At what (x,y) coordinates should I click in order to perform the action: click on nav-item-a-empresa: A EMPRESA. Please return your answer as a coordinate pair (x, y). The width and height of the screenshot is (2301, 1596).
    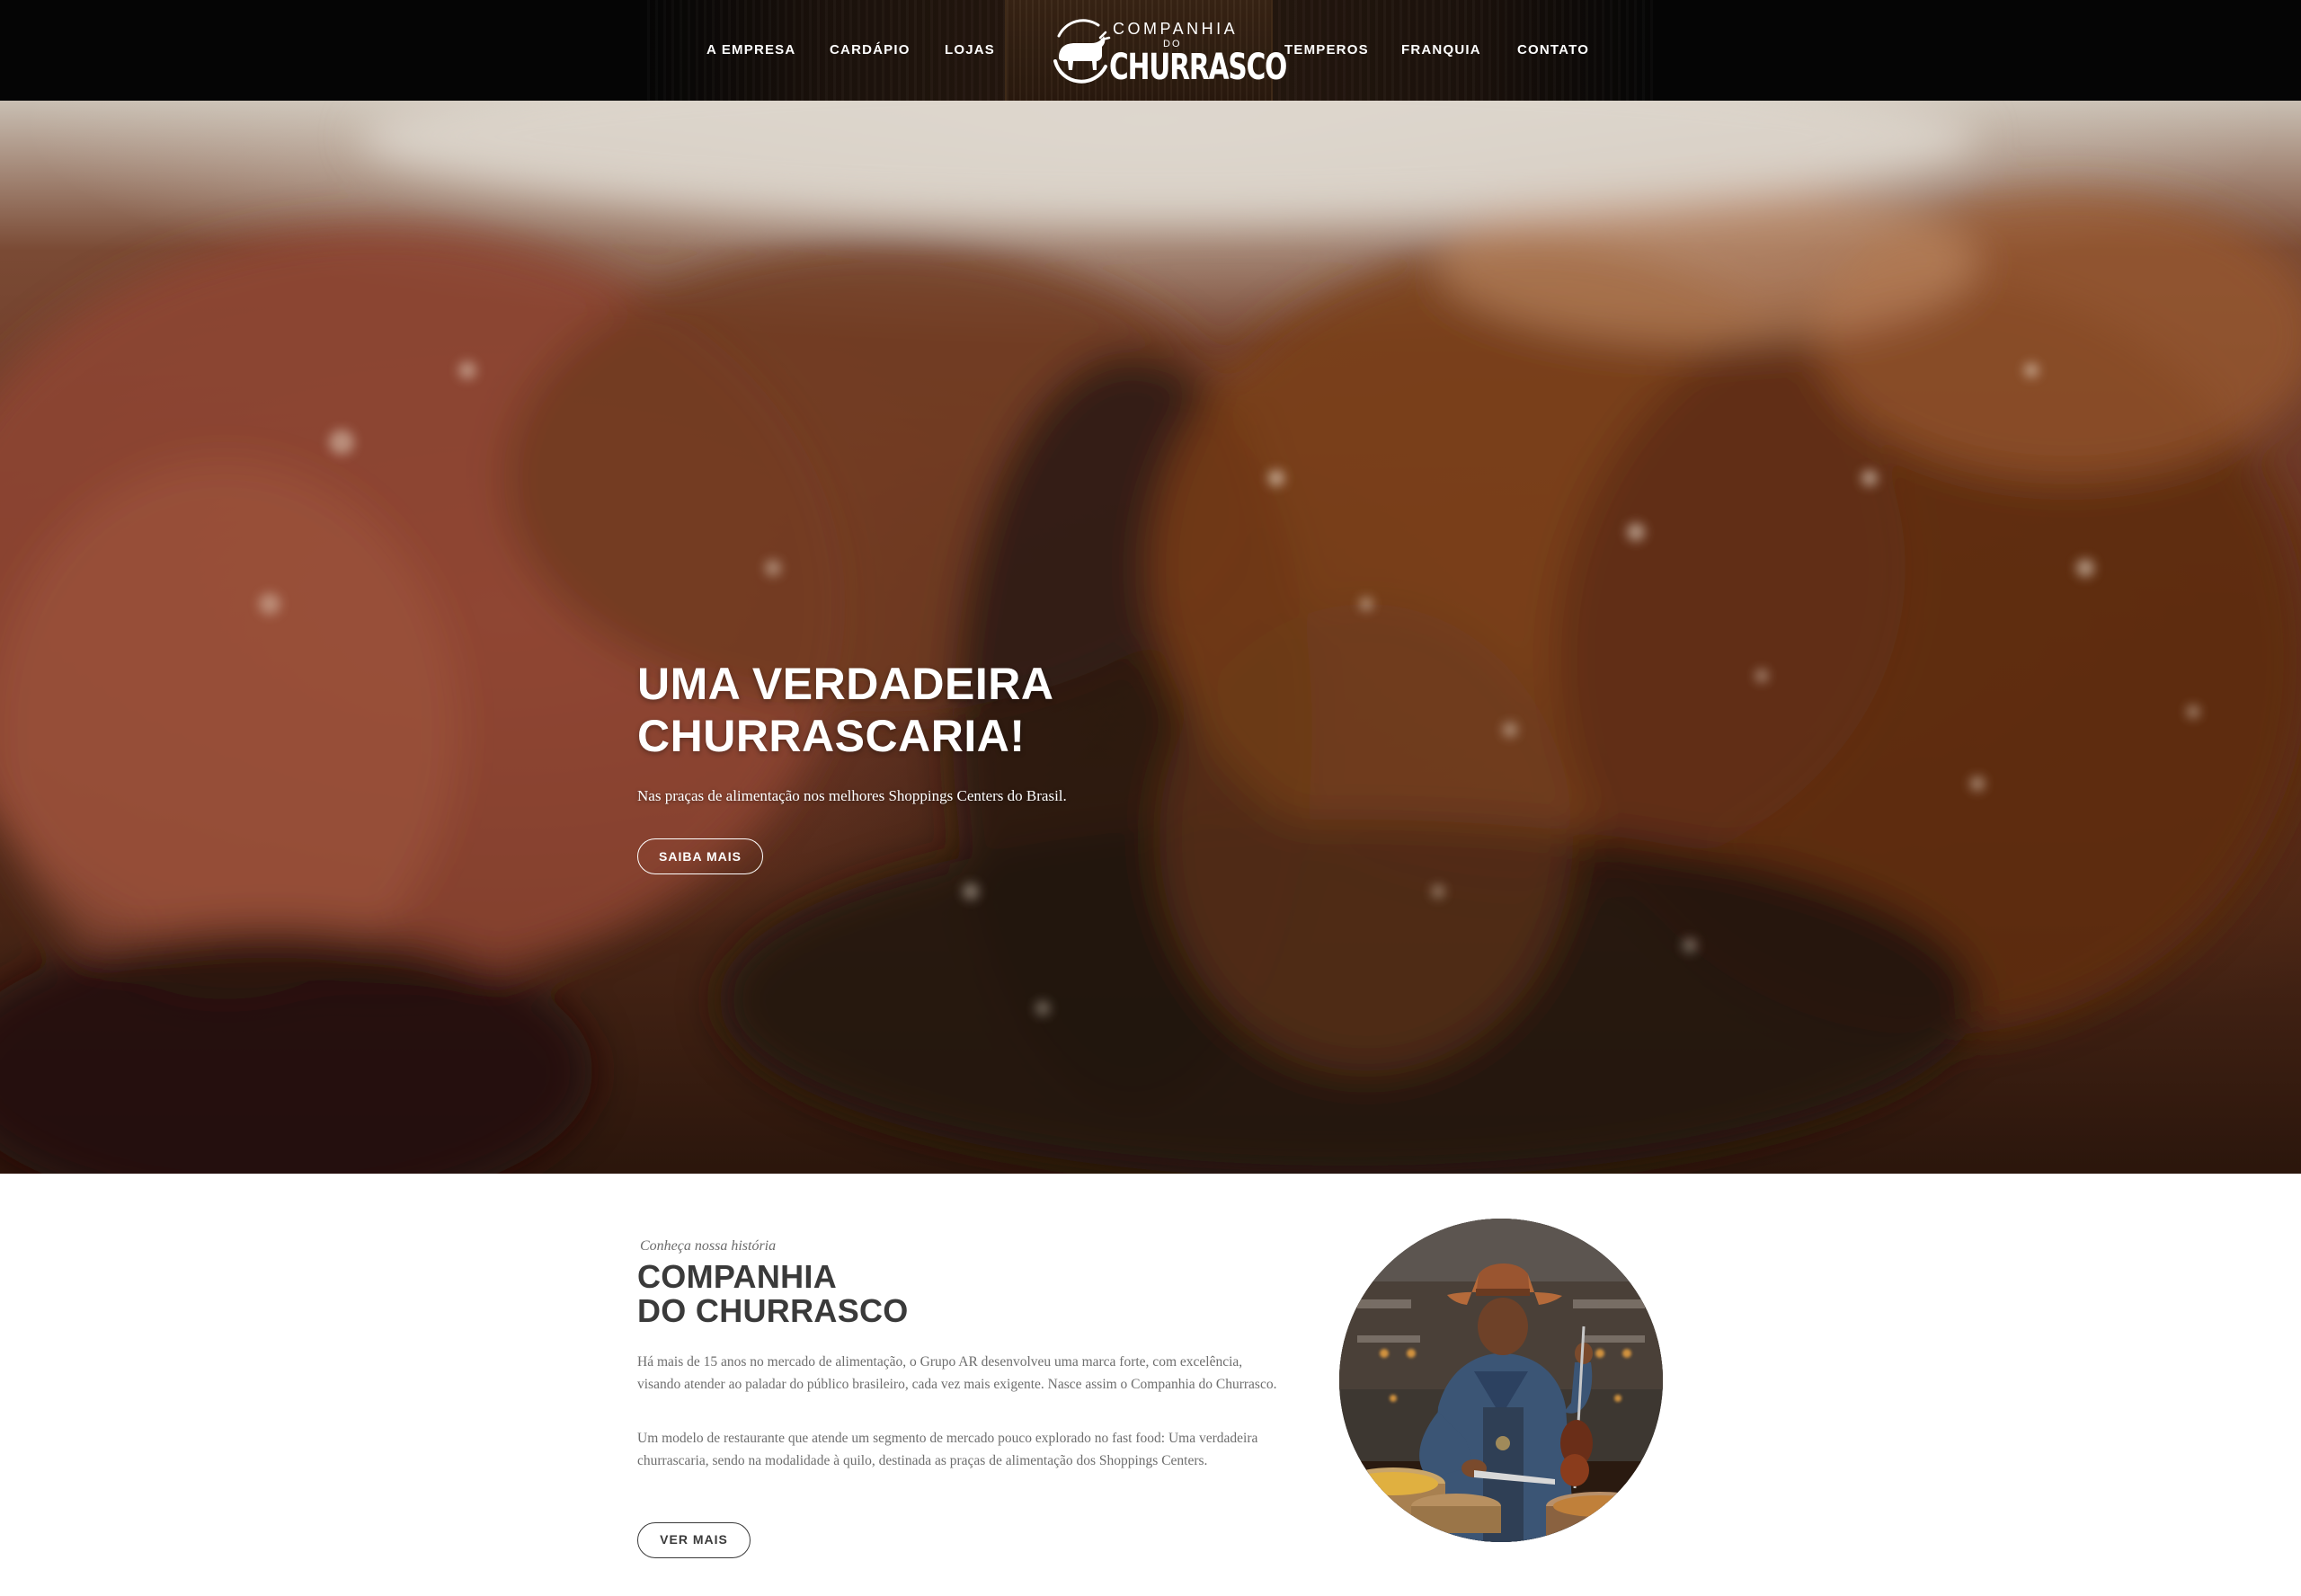
    Looking at the image, I should click on (750, 50).